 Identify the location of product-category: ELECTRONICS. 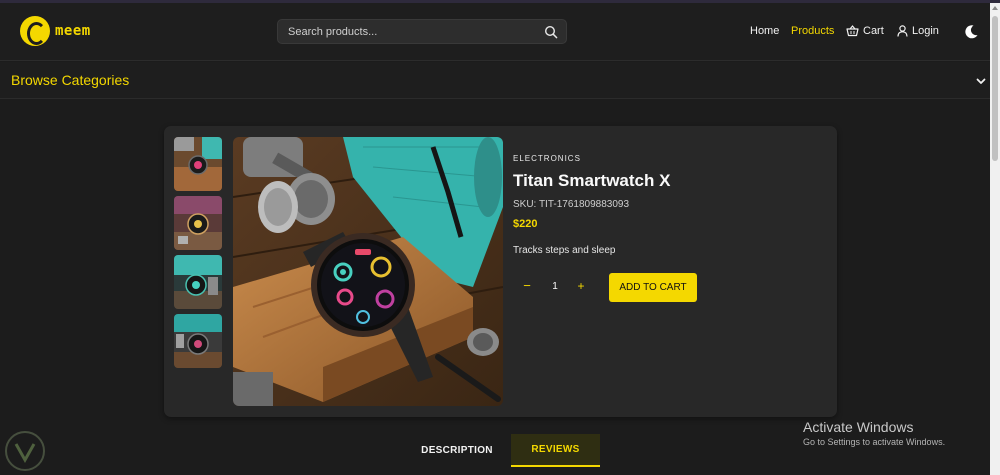
(547, 158).